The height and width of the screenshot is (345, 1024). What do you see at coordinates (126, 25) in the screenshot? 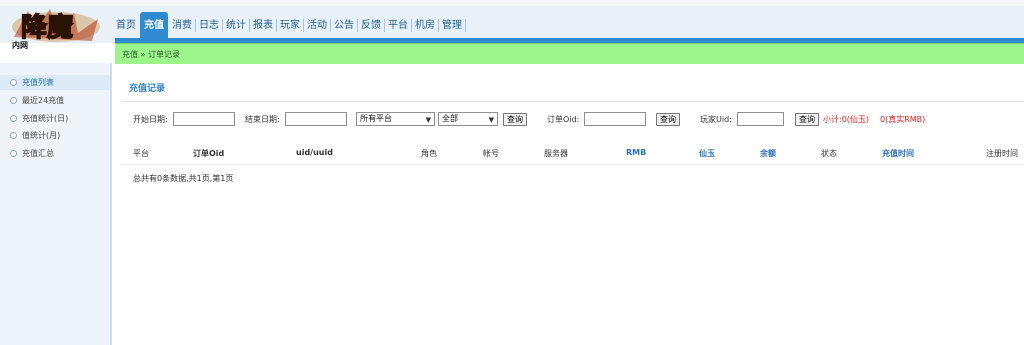
I see `nav-home: 首页` at bounding box center [126, 25].